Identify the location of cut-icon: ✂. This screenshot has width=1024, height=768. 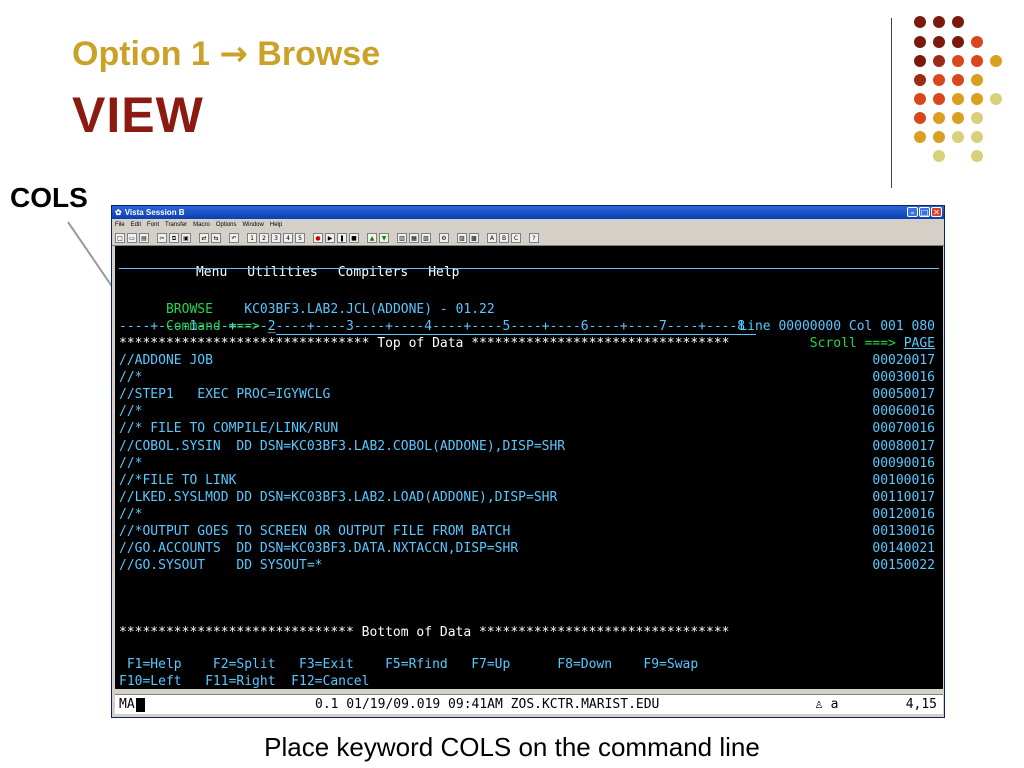
(162, 237).